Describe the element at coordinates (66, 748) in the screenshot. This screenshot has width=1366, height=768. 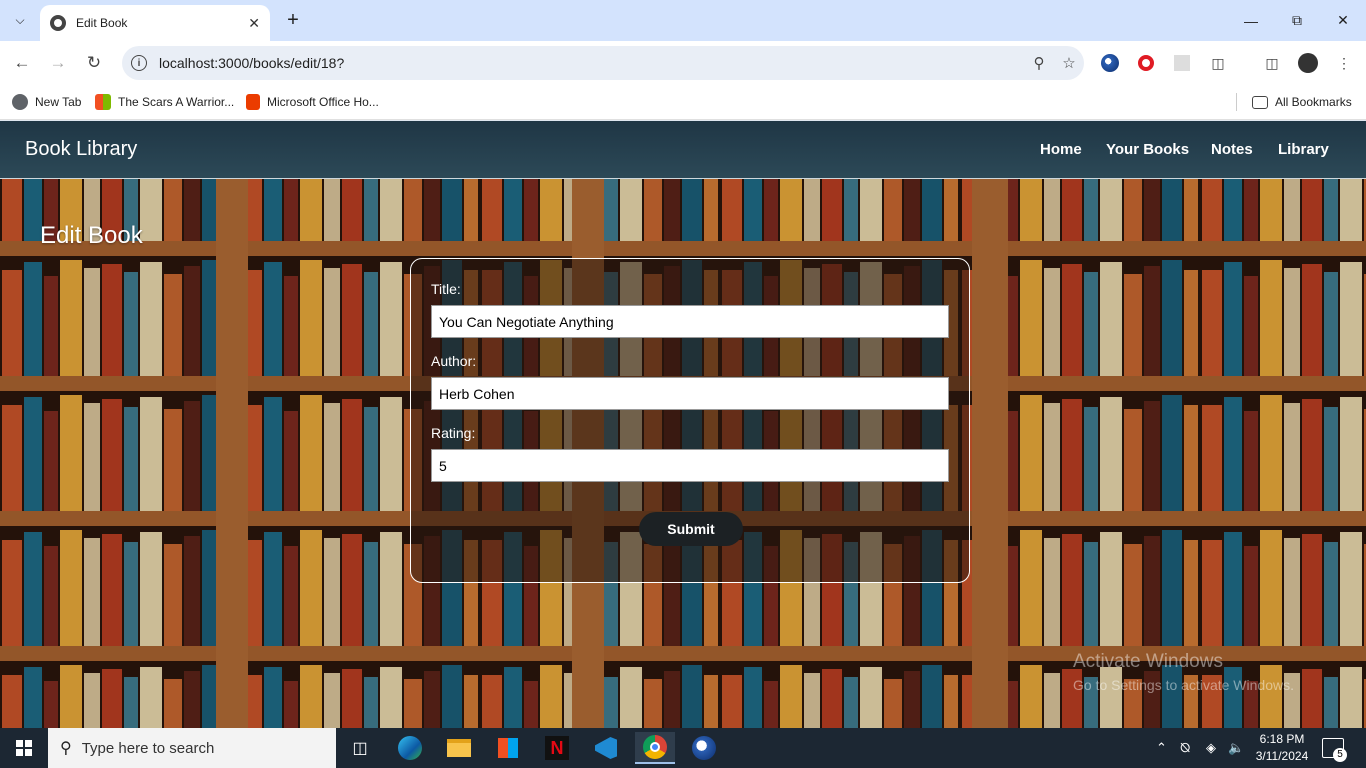
I see `search-icon: ⚲` at that location.